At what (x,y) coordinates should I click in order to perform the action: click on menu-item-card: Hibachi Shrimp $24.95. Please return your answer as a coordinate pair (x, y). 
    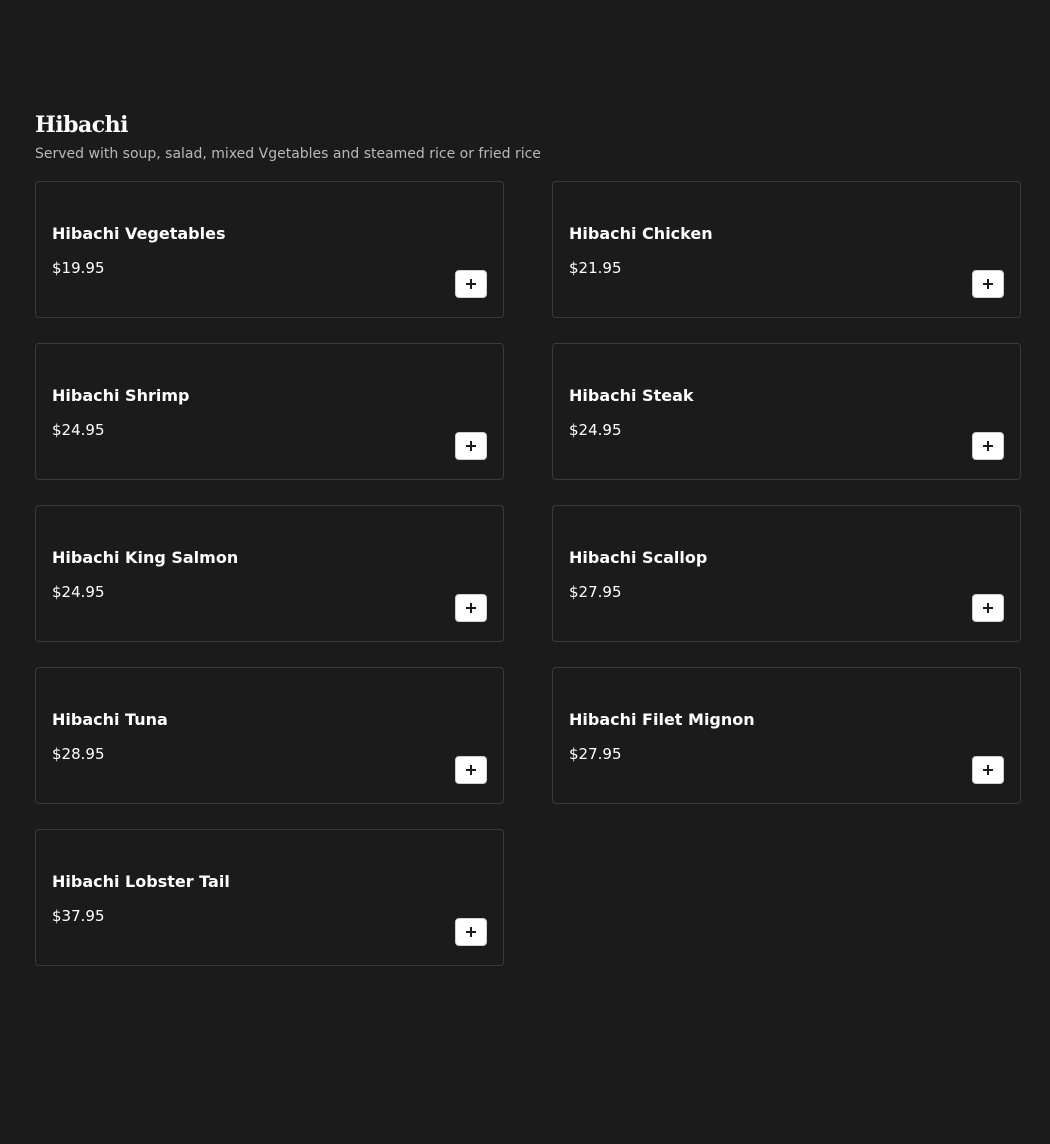
    Looking at the image, I should click on (269, 411).